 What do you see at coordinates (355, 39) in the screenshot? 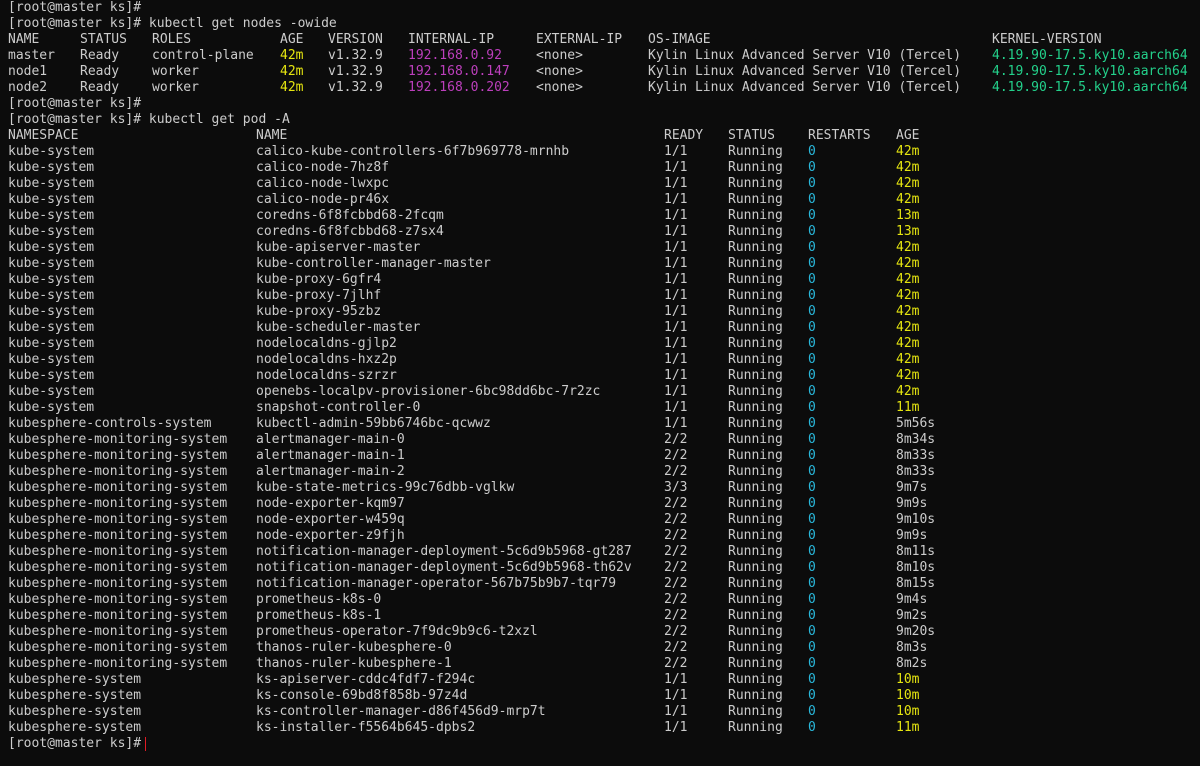
I see `column-header: VERSION` at bounding box center [355, 39].